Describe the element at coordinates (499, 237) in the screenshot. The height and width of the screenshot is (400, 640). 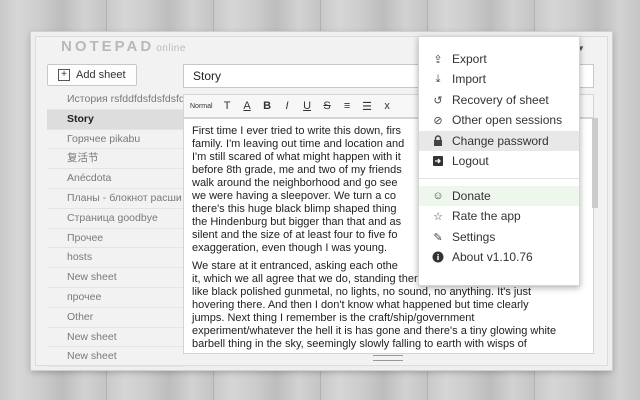
I see `menu-item-settings: ✎ Settings` at that location.